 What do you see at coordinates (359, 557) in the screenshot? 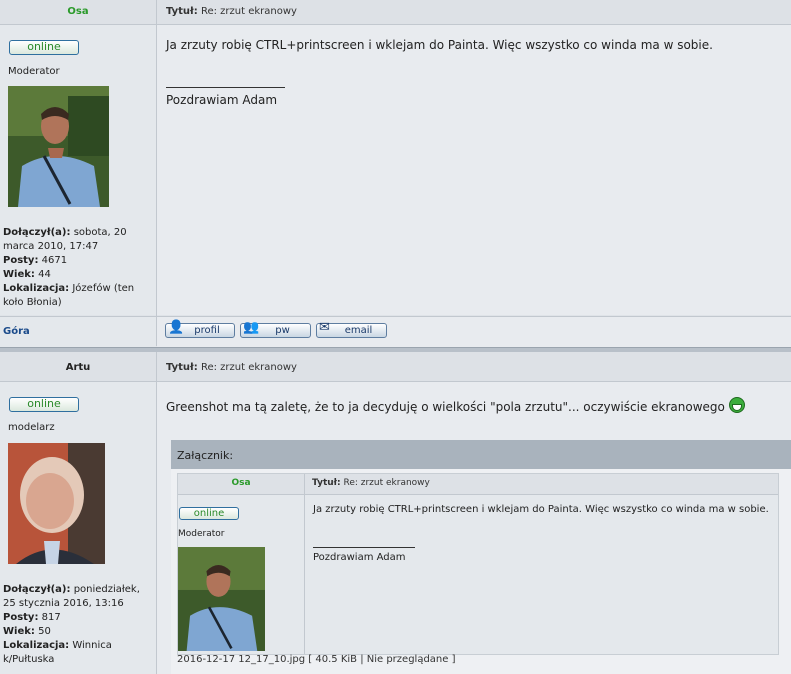
I see `inner-signature: Pozdrawiam Adam` at bounding box center [359, 557].